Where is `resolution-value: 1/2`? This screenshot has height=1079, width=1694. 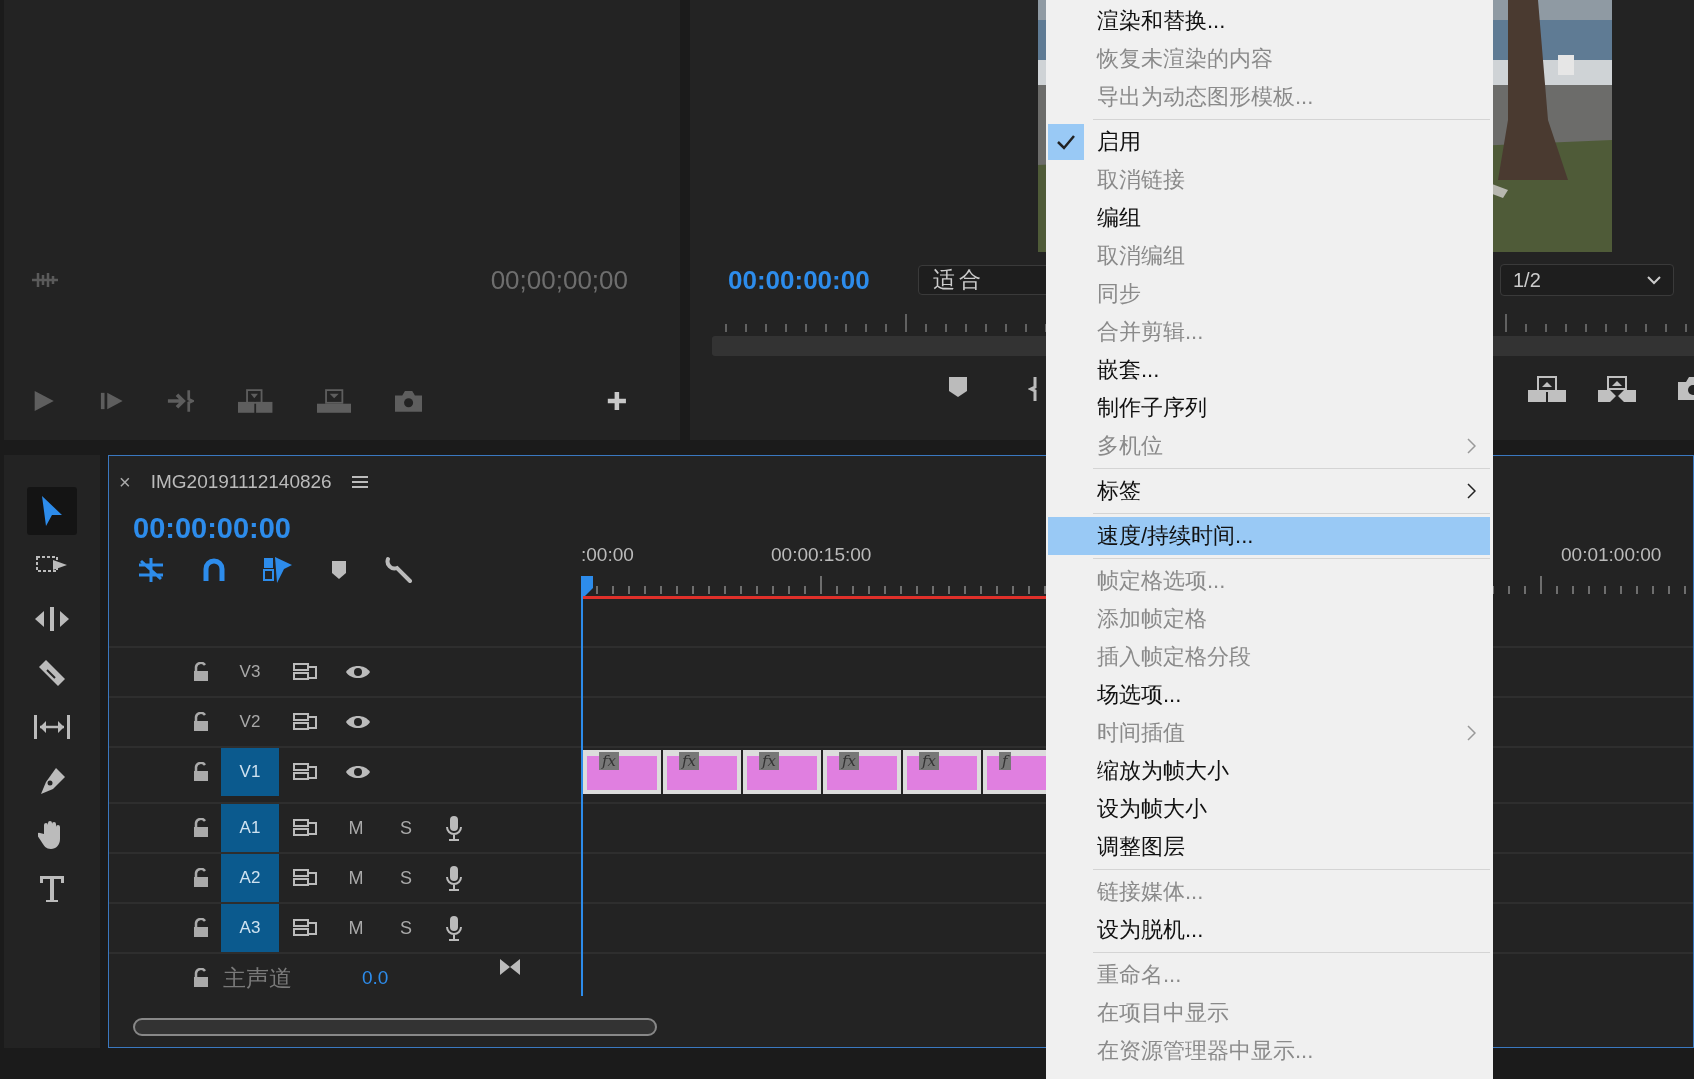 resolution-value: 1/2 is located at coordinates (1527, 280).